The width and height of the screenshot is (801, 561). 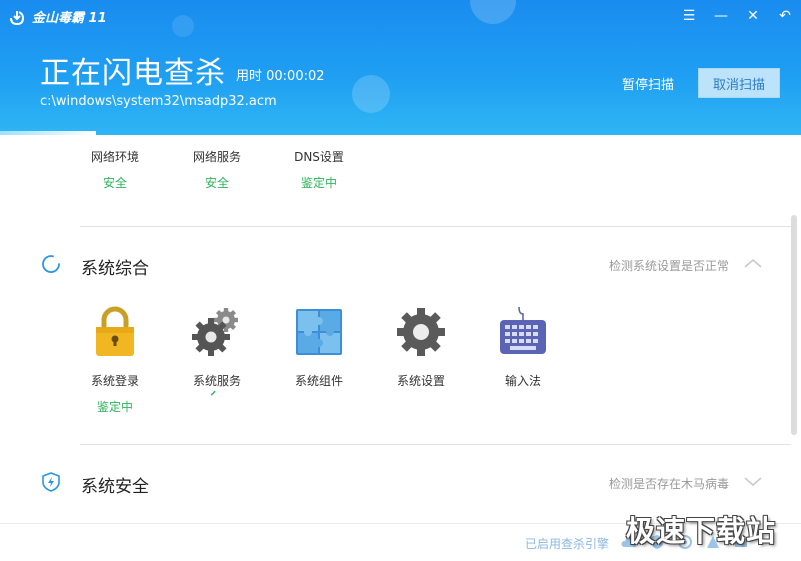 I want to click on elapsed-time: 用时 00:00:02, so click(x=280, y=76).